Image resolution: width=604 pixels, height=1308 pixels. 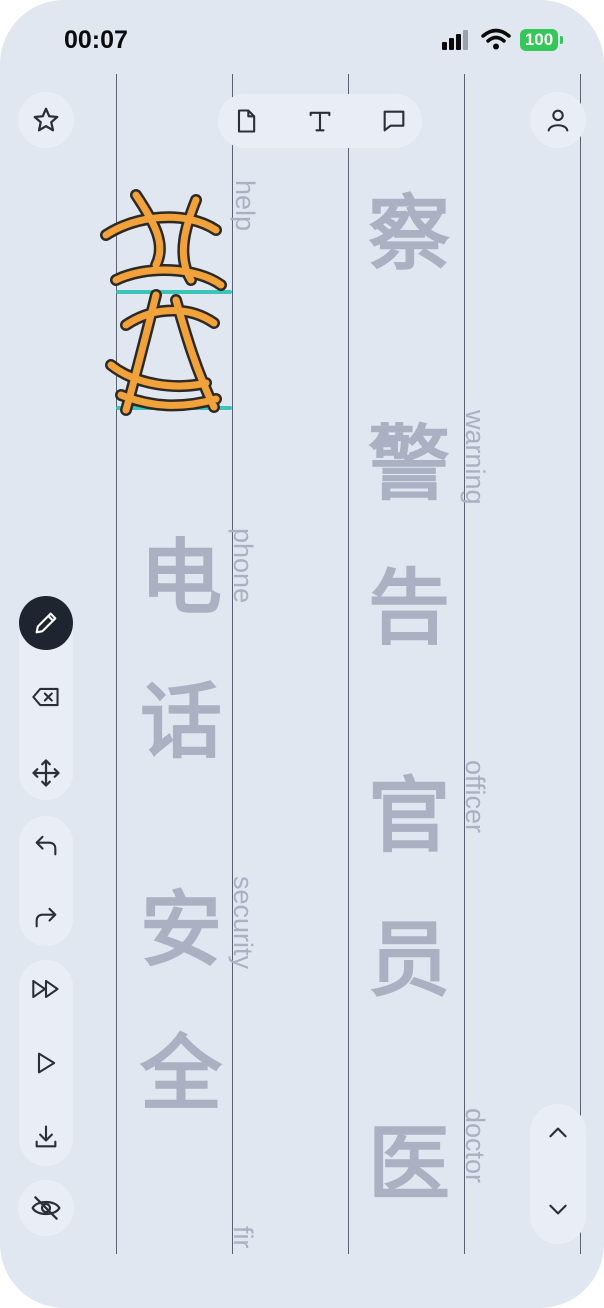 I want to click on text-icon, so click(x=320, y=121).